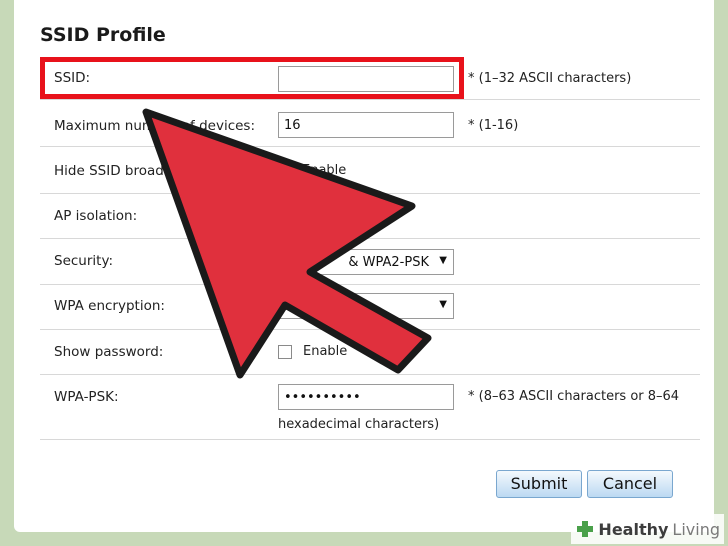  I want to click on brand-name-part1: Healthy, so click(633, 529).